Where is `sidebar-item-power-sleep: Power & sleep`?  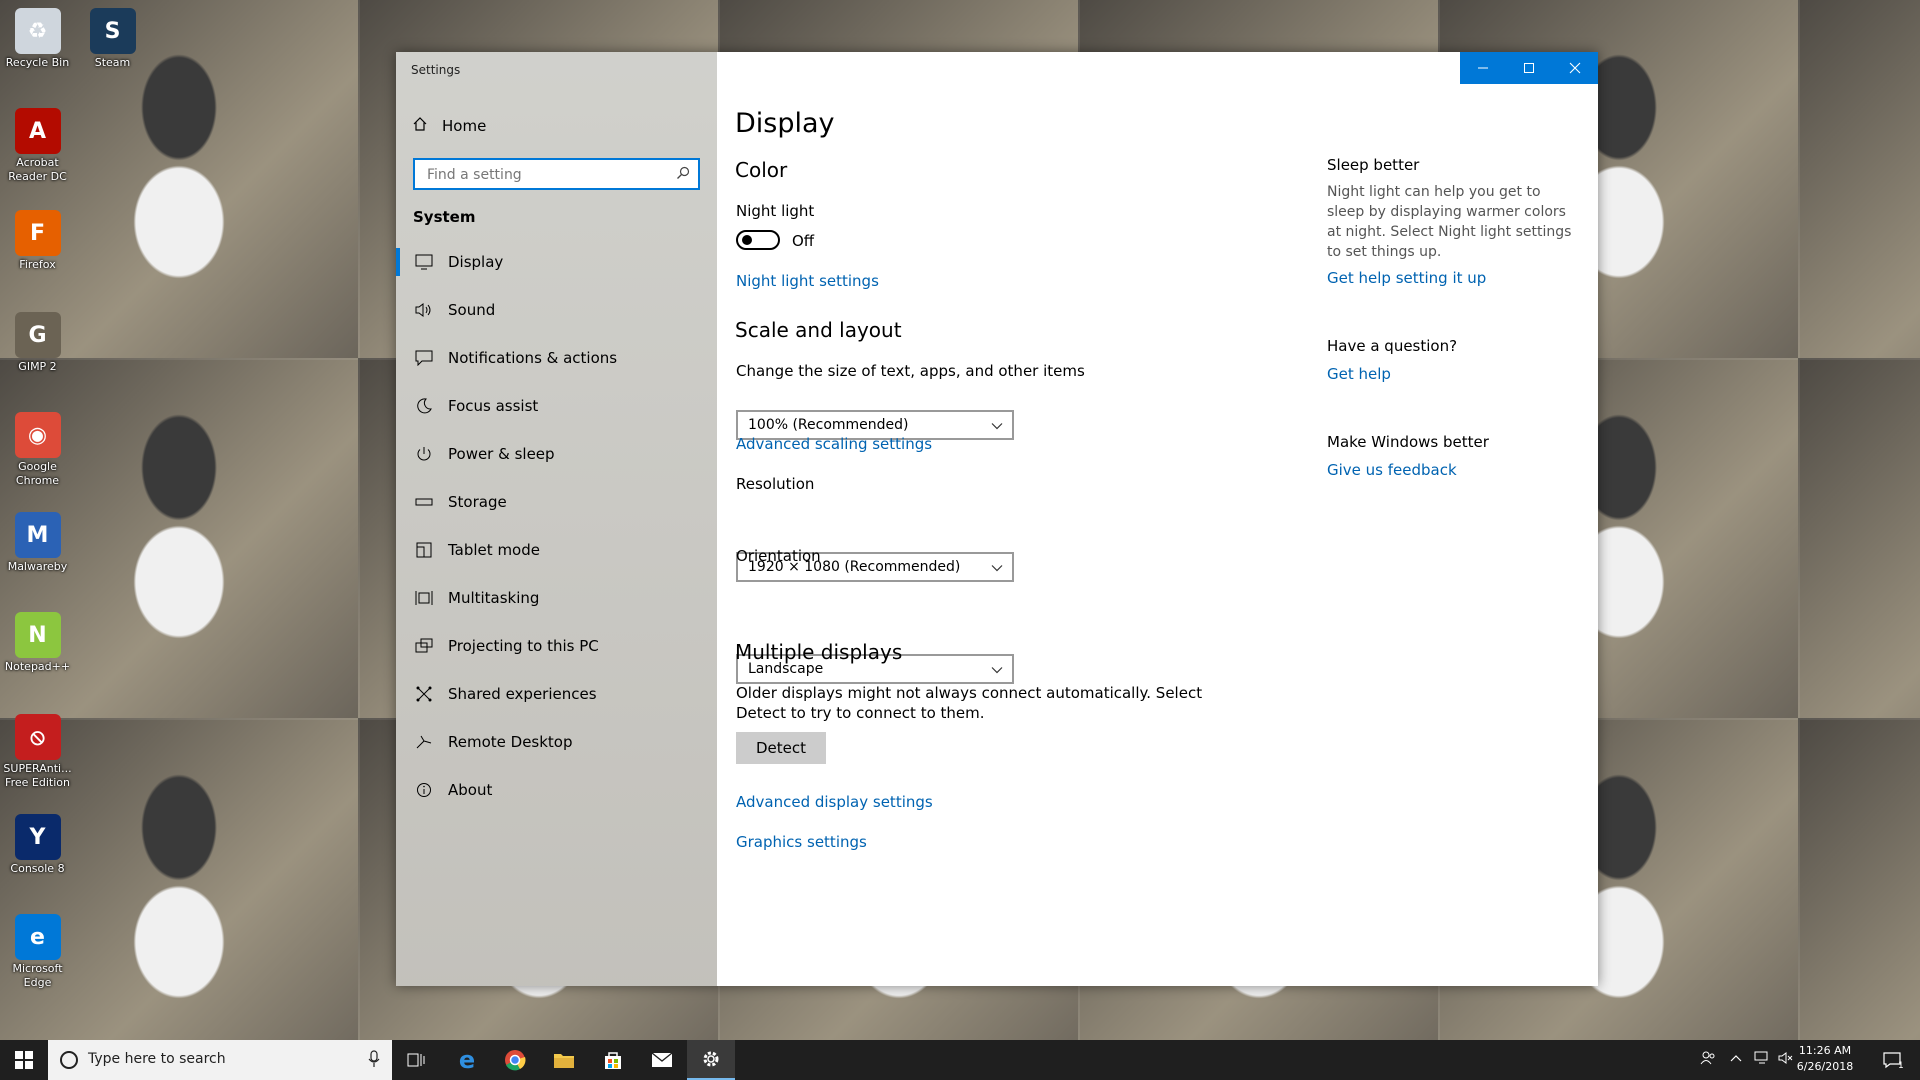 sidebar-item-power-sleep: Power & sleep is located at coordinates (556, 454).